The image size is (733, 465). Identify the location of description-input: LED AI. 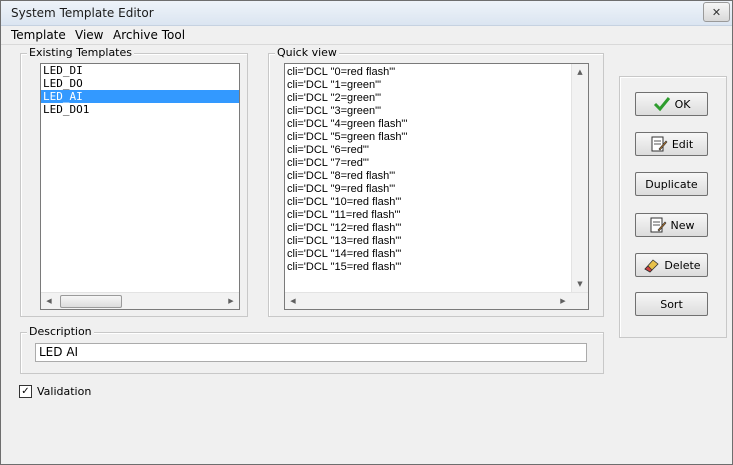
(311, 352).